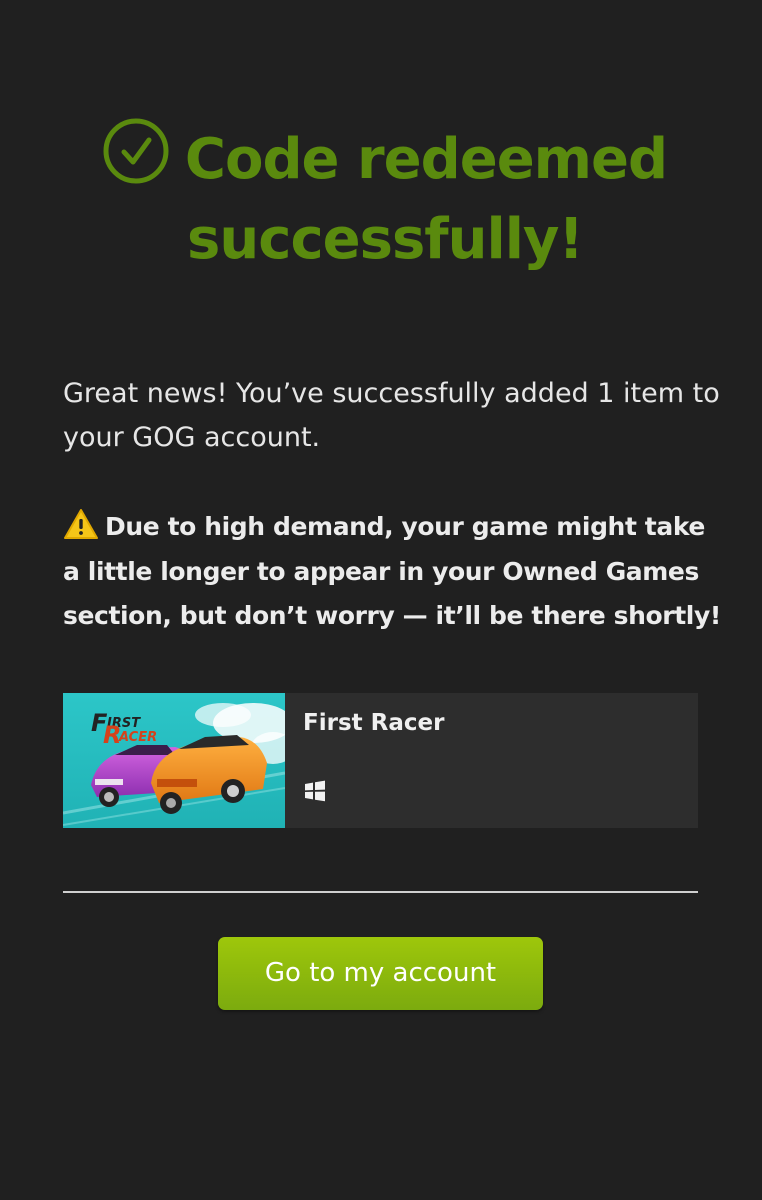 Image resolution: width=762 pixels, height=1200 pixels. Describe the element at coordinates (136, 151) in the screenshot. I see `check-circle-icon` at that location.